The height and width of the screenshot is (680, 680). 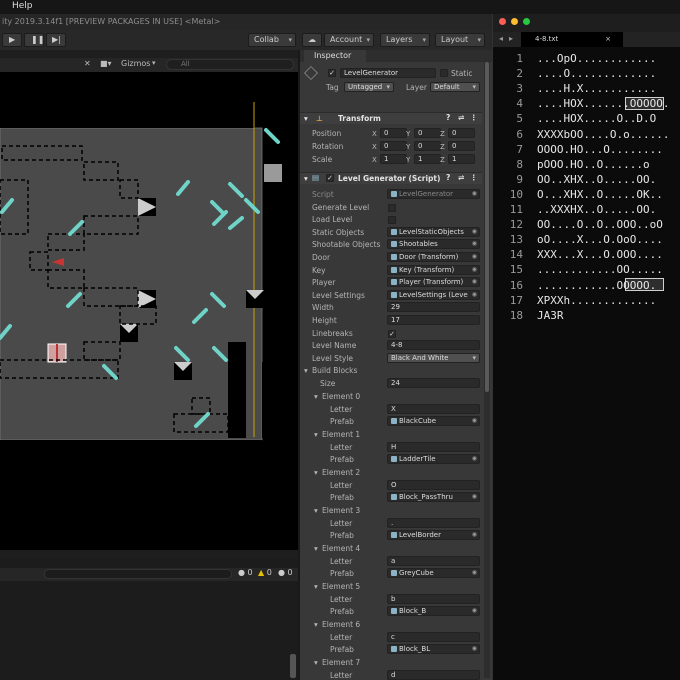 I want to click on code-line: O...XHX..O.....OK.., so click(x=600, y=194).